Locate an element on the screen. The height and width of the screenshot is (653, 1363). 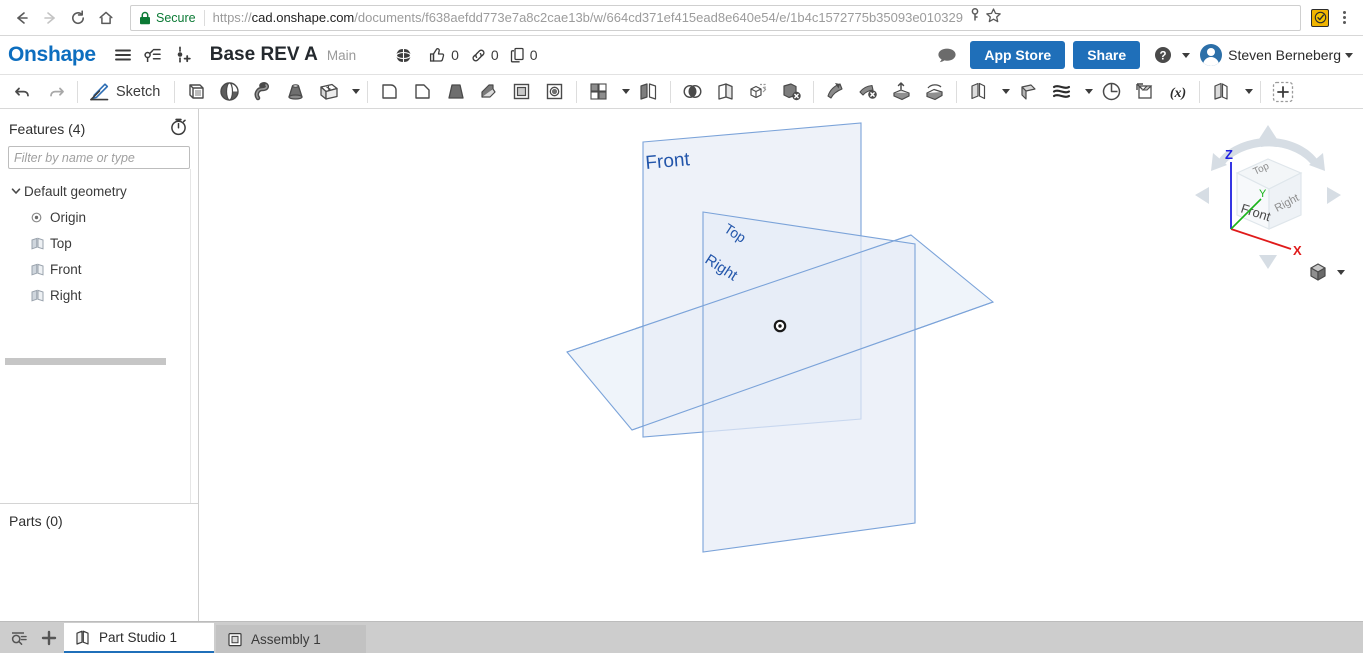
share-button: Share is located at coordinates (1107, 55).